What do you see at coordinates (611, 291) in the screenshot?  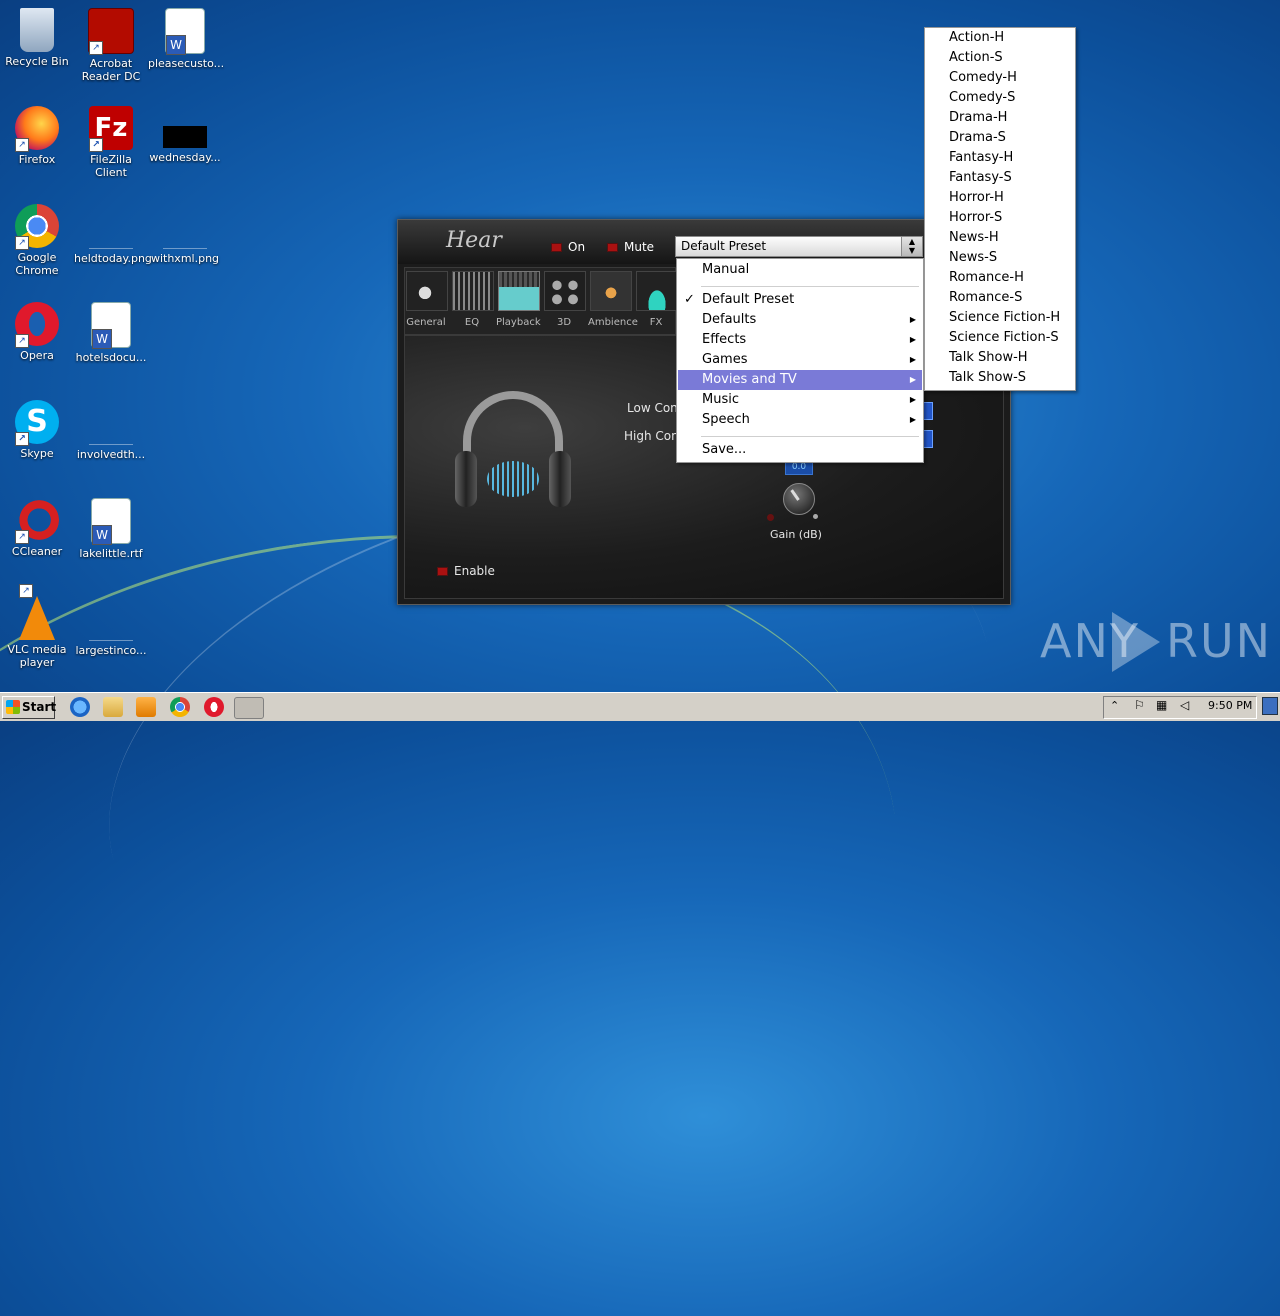 I see `ambience-tab-icon` at bounding box center [611, 291].